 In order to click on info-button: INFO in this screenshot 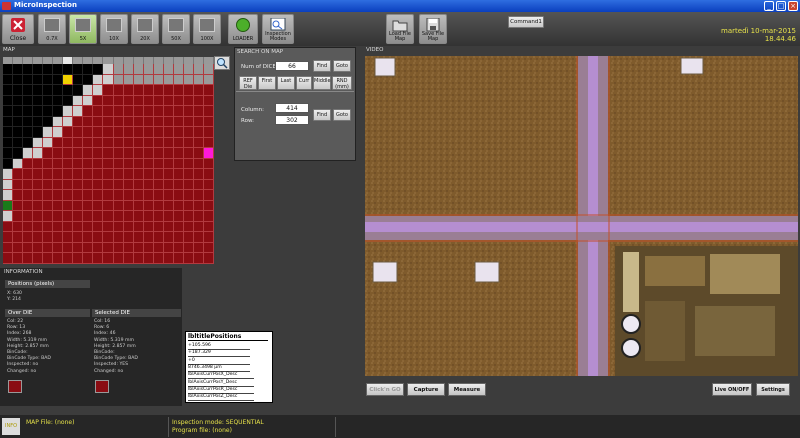, I will do `click(11, 426)`.